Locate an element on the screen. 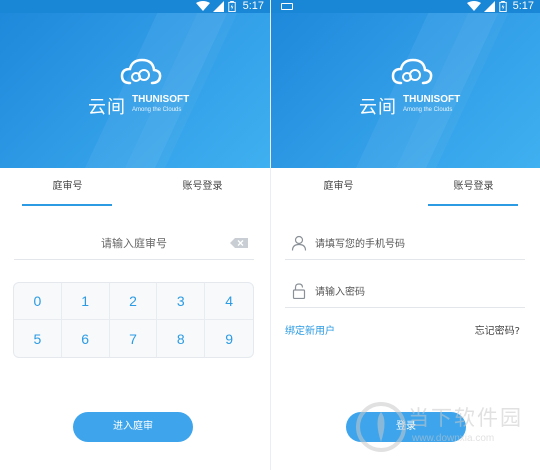 This screenshot has width=540, height=470. key-0: 0 is located at coordinates (38, 301).